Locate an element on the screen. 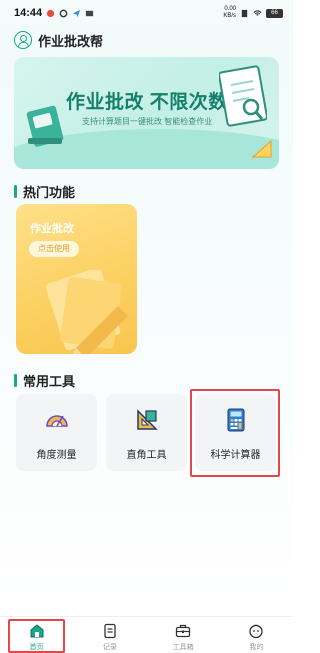 This screenshot has height=653, width=320. tool-label: 角度测量 is located at coordinates (56, 455).